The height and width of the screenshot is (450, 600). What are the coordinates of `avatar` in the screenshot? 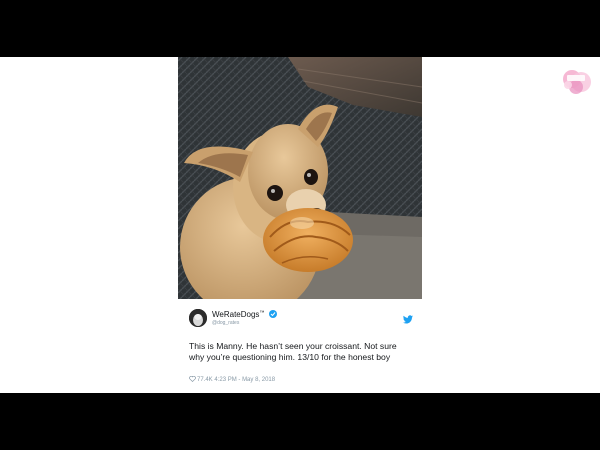 It's located at (198, 318).